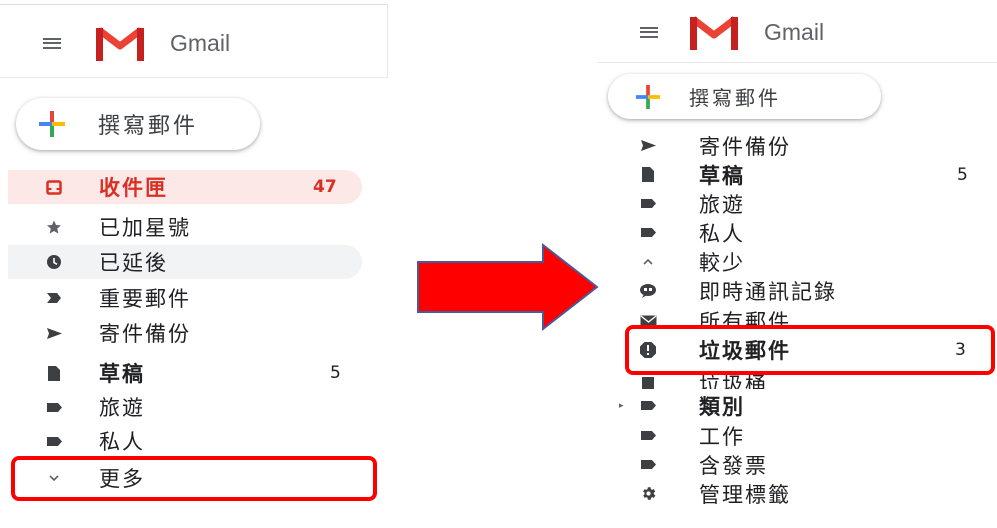 This screenshot has height=528, width=997. I want to click on header-divider, so click(387, 41).